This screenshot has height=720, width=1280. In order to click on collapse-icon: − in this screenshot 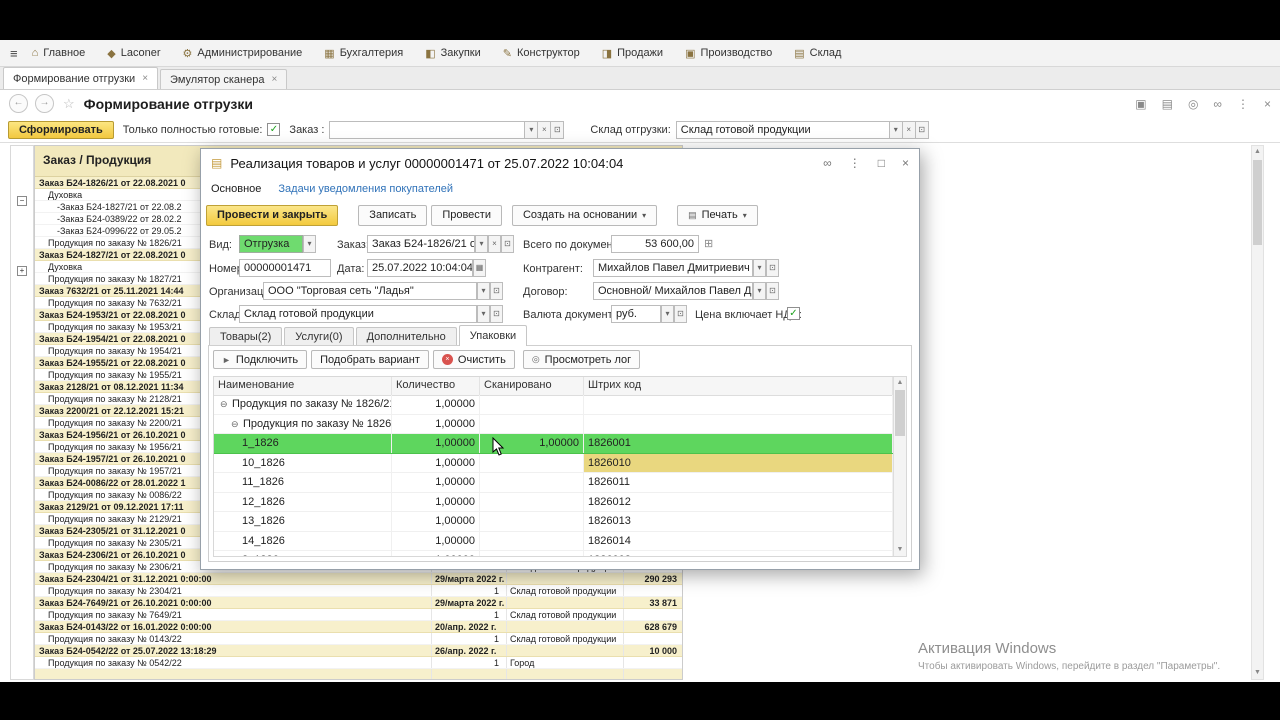, I will do `click(22, 201)`.